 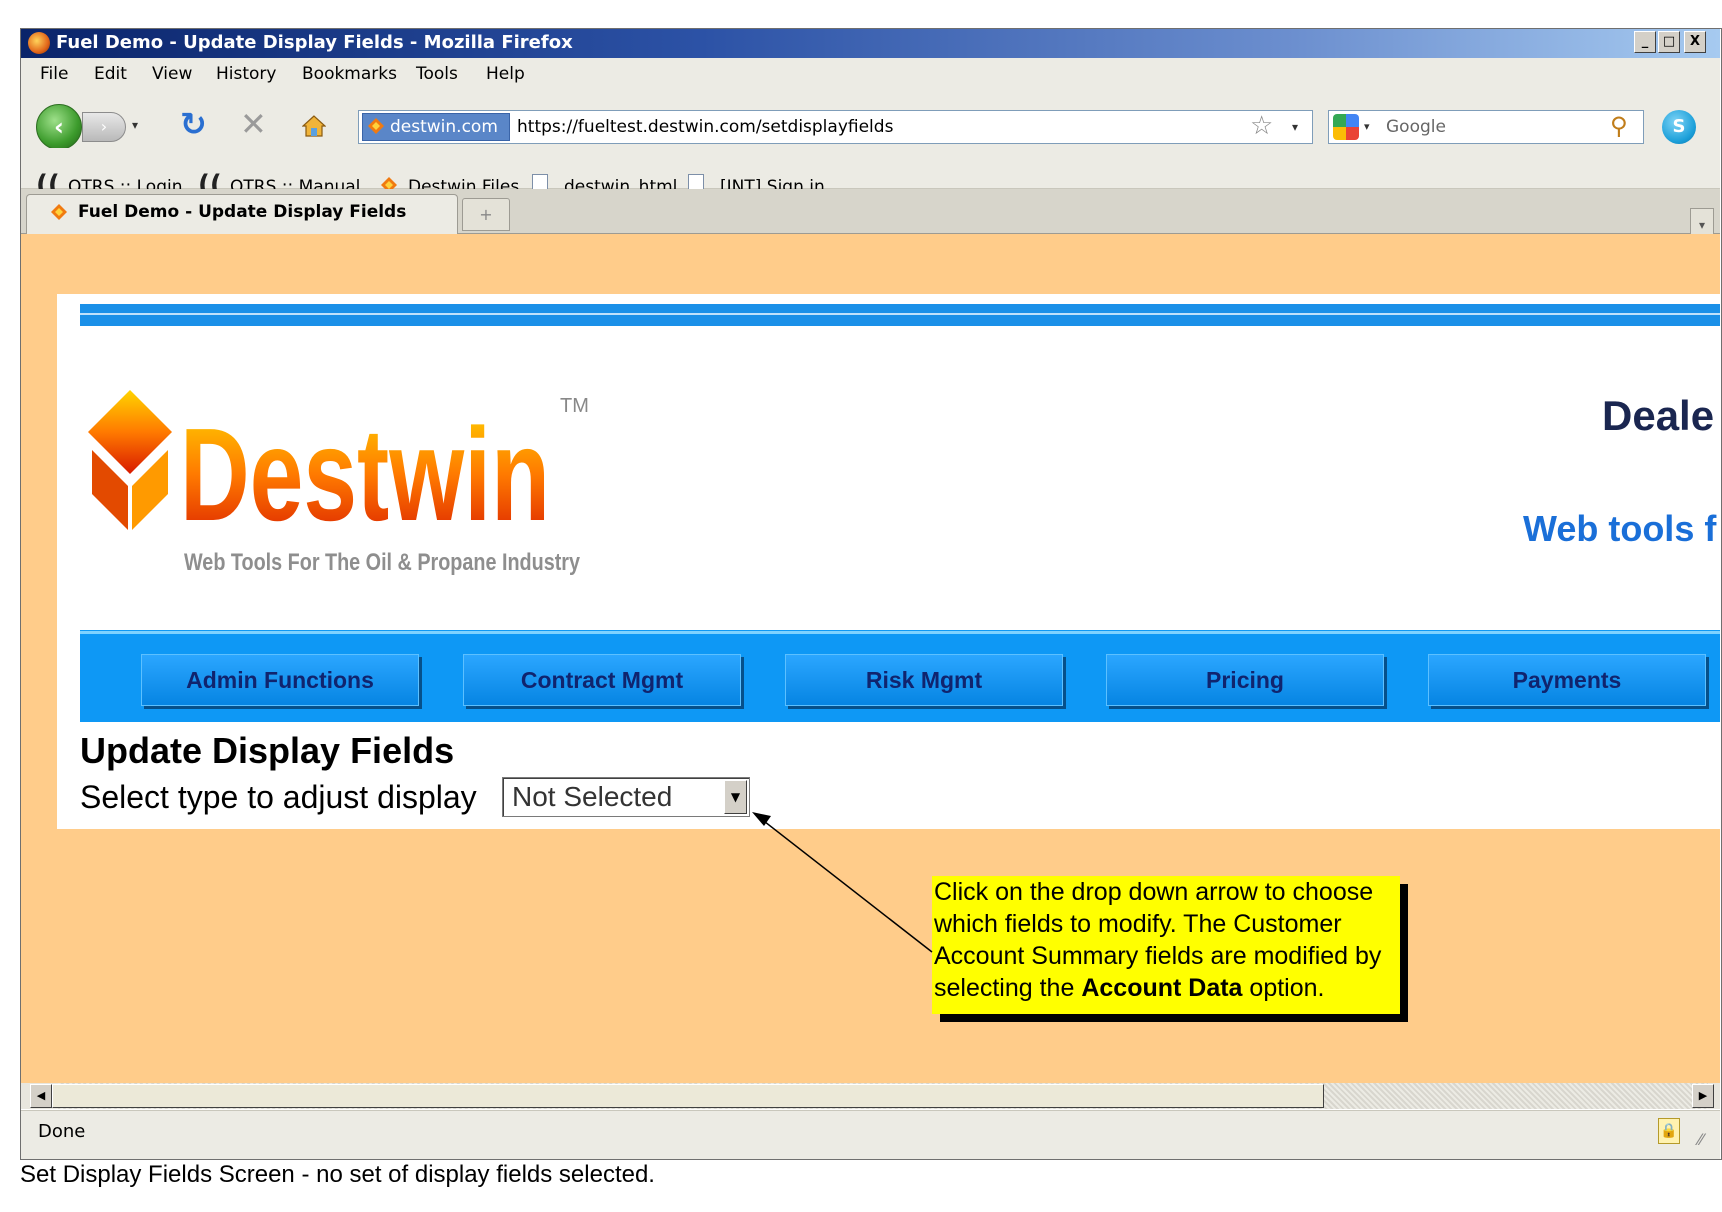 I want to click on logo-wordmark: Destwin, so click(x=365, y=474).